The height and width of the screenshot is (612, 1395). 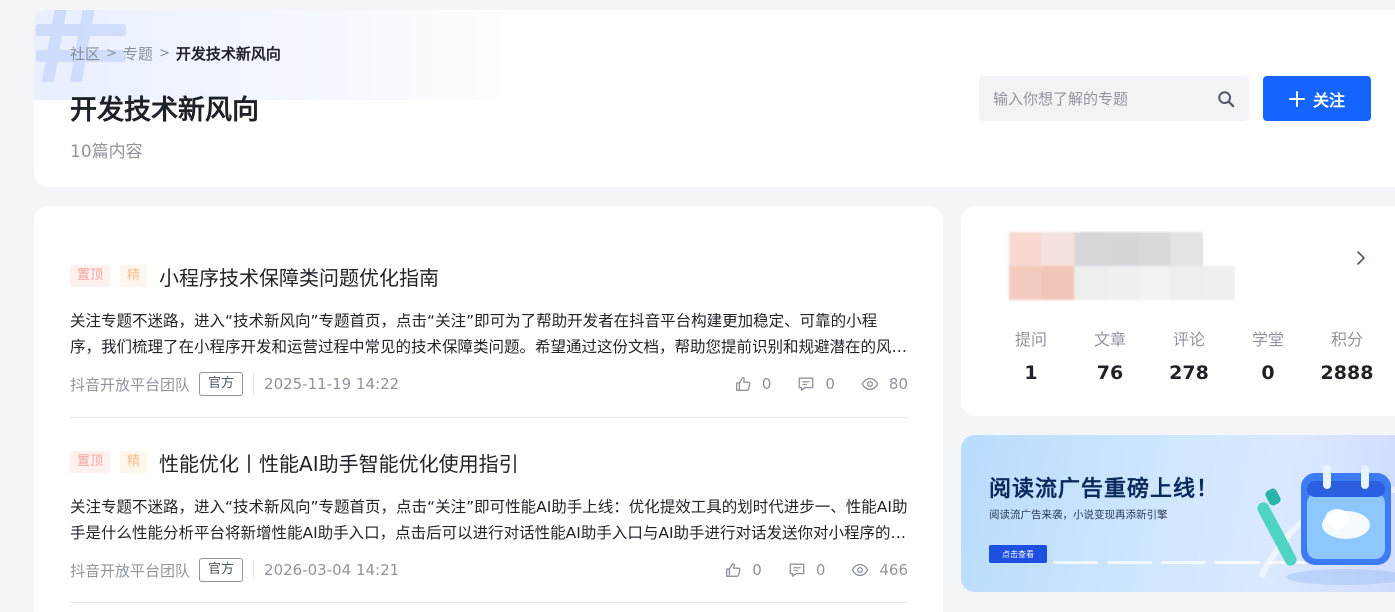 I want to click on article-time: 2026-03-04 14:21, so click(x=332, y=570).